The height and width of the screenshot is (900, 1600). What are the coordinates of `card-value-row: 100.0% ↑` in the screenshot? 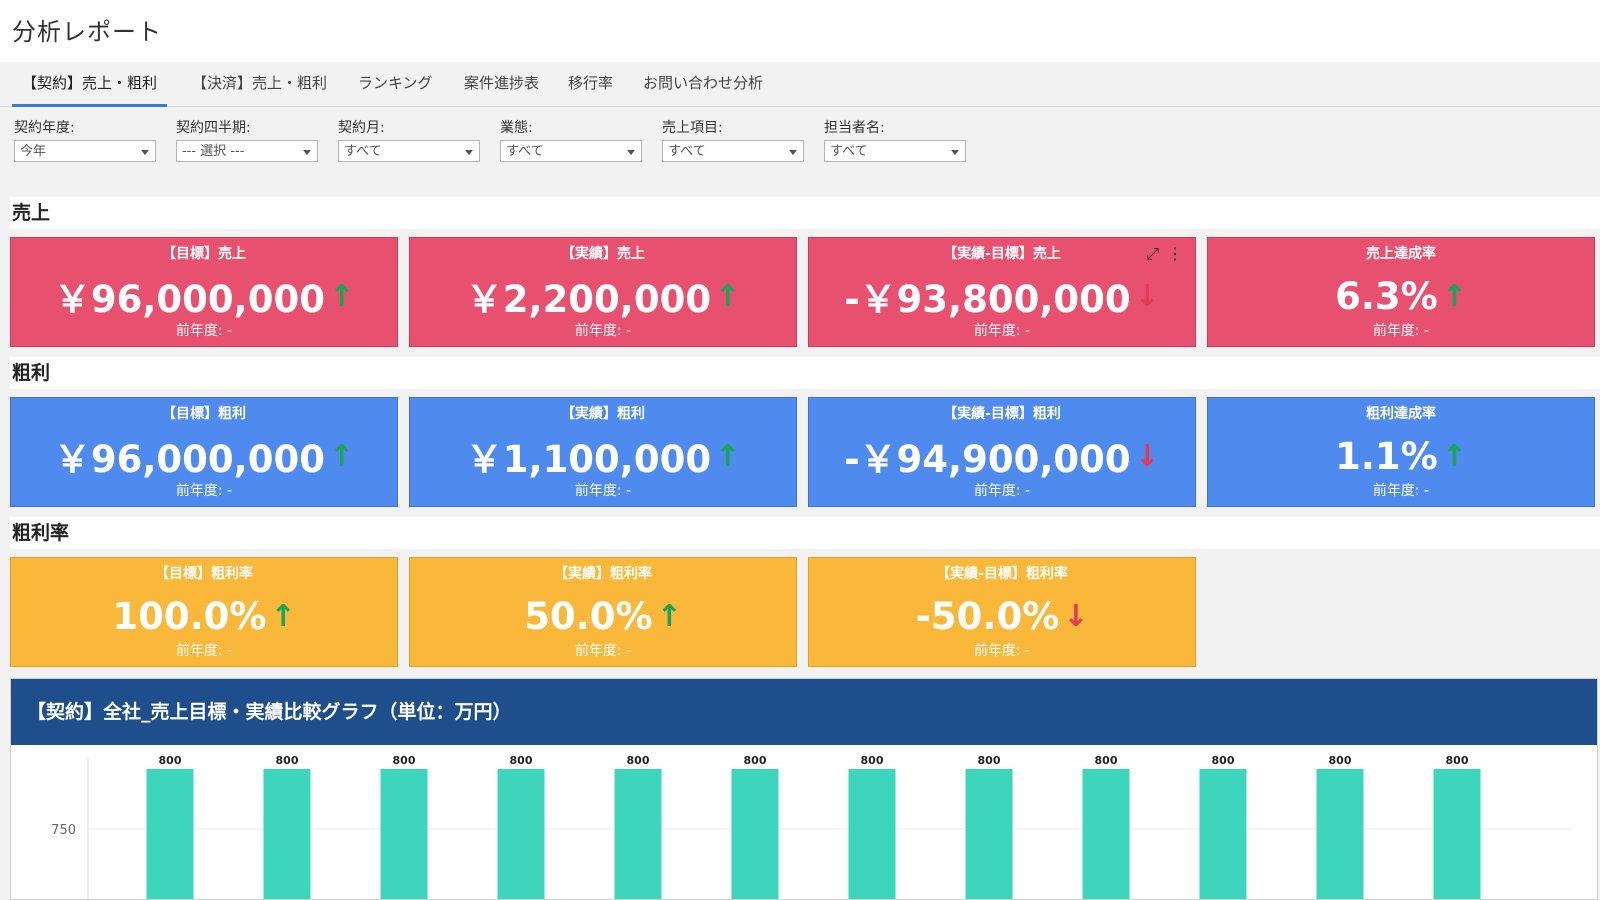 It's located at (204, 616).